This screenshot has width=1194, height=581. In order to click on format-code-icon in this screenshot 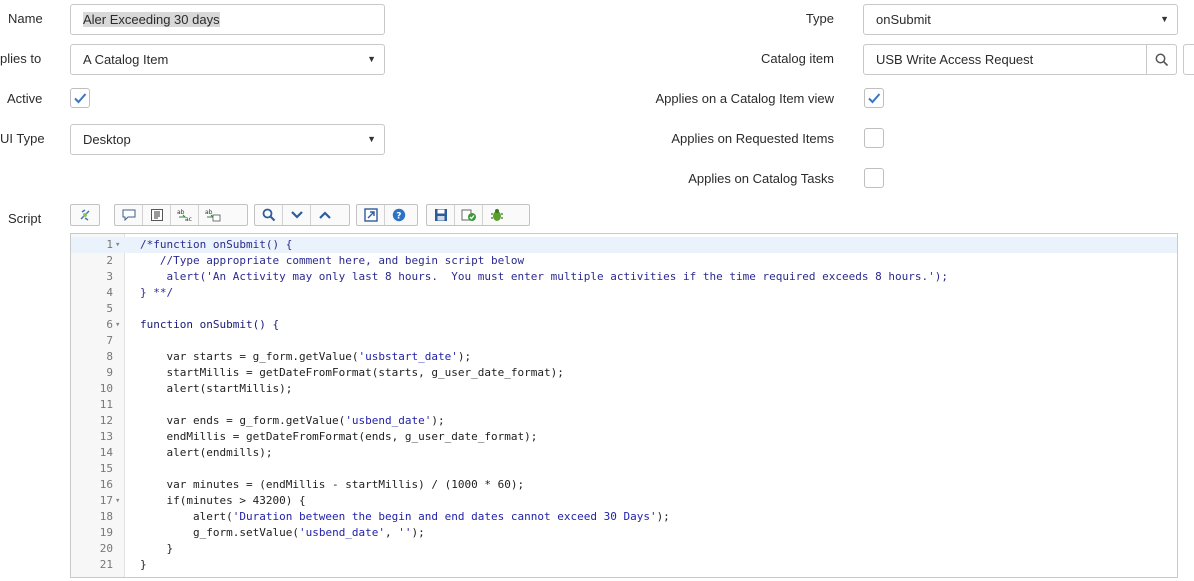, I will do `click(85, 215)`.